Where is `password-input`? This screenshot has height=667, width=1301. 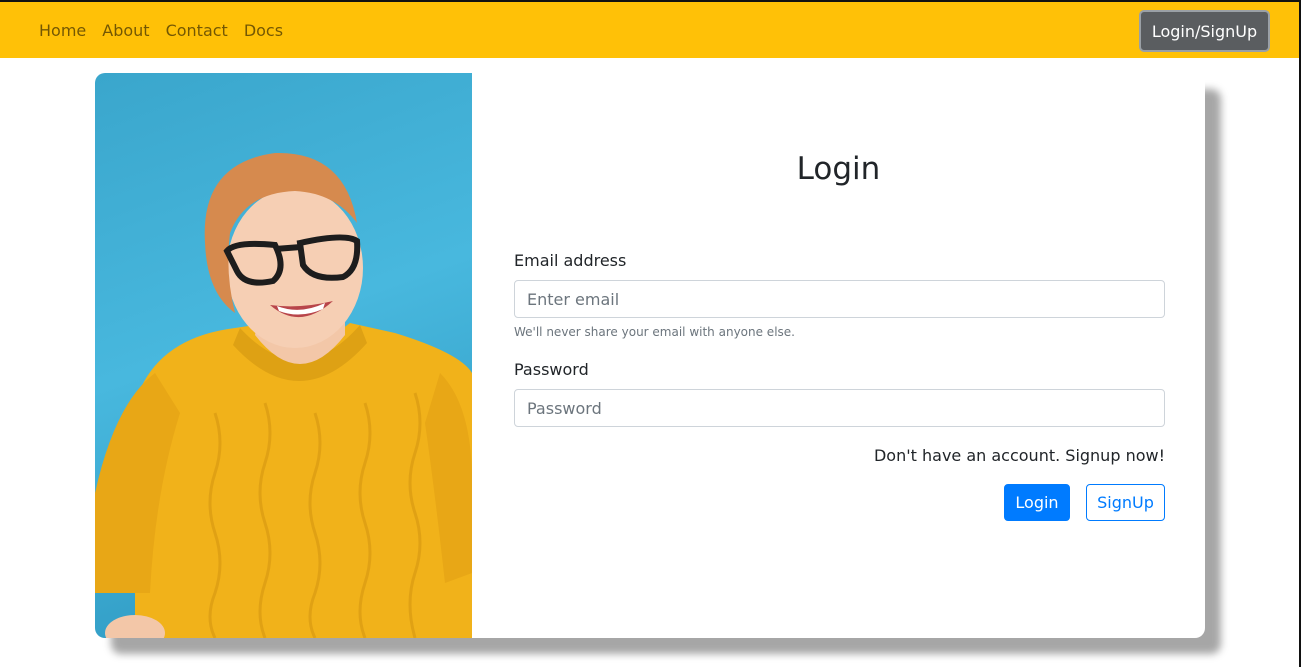 password-input is located at coordinates (839, 408).